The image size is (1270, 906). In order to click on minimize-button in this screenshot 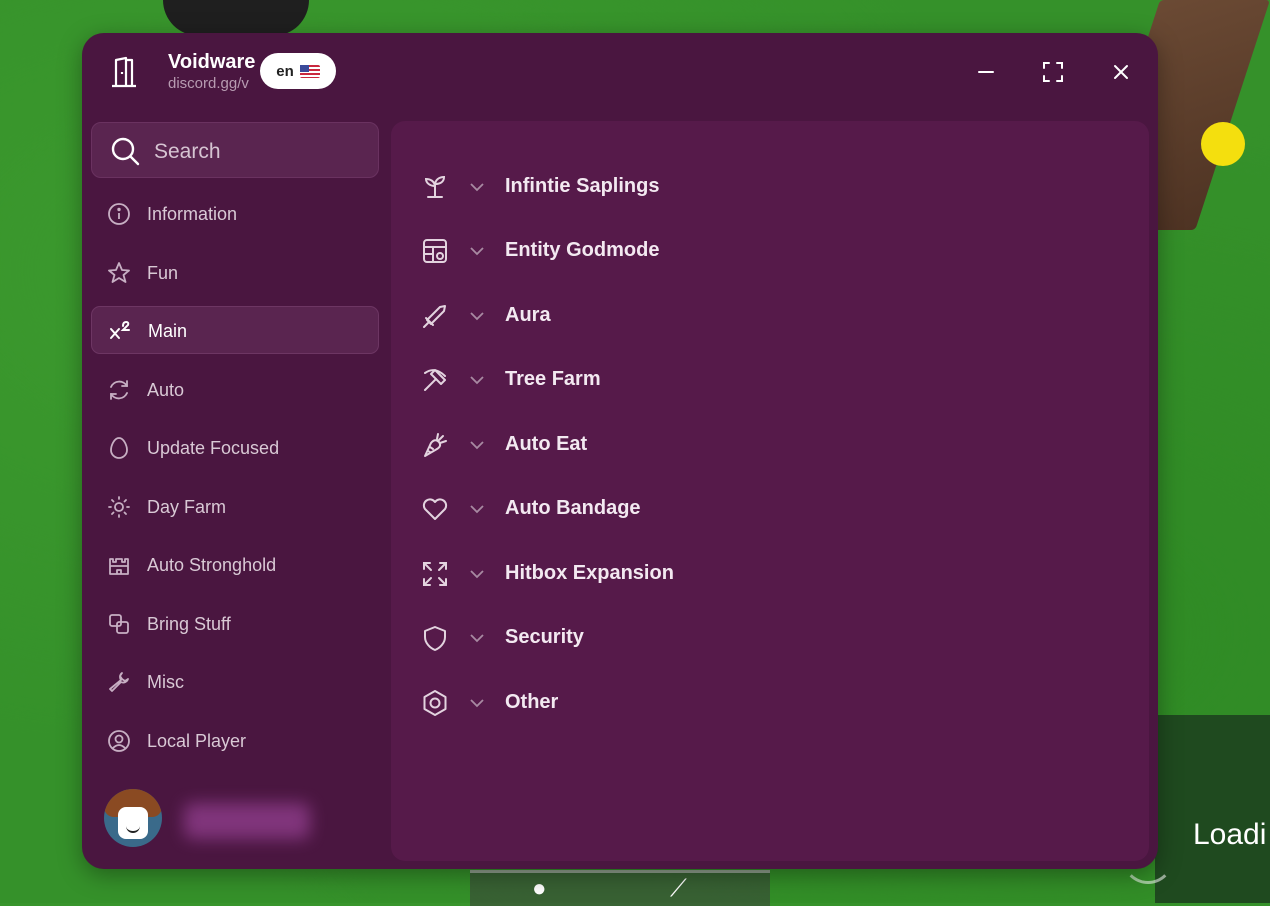, I will do `click(986, 72)`.